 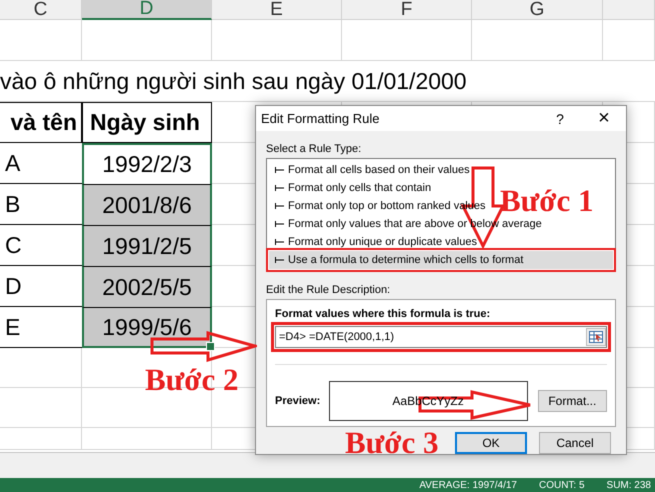 I want to click on close-button: ×, so click(x=604, y=118).